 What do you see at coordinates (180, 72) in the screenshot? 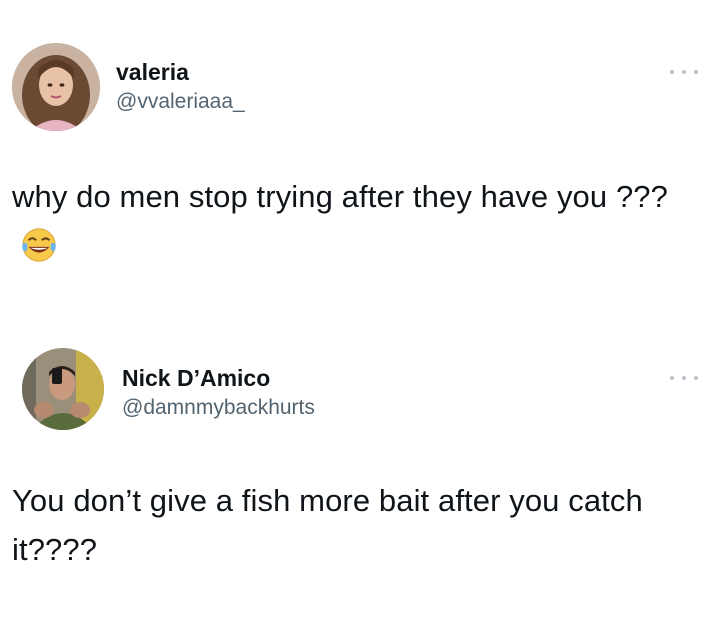
I see `display-name: valeria` at bounding box center [180, 72].